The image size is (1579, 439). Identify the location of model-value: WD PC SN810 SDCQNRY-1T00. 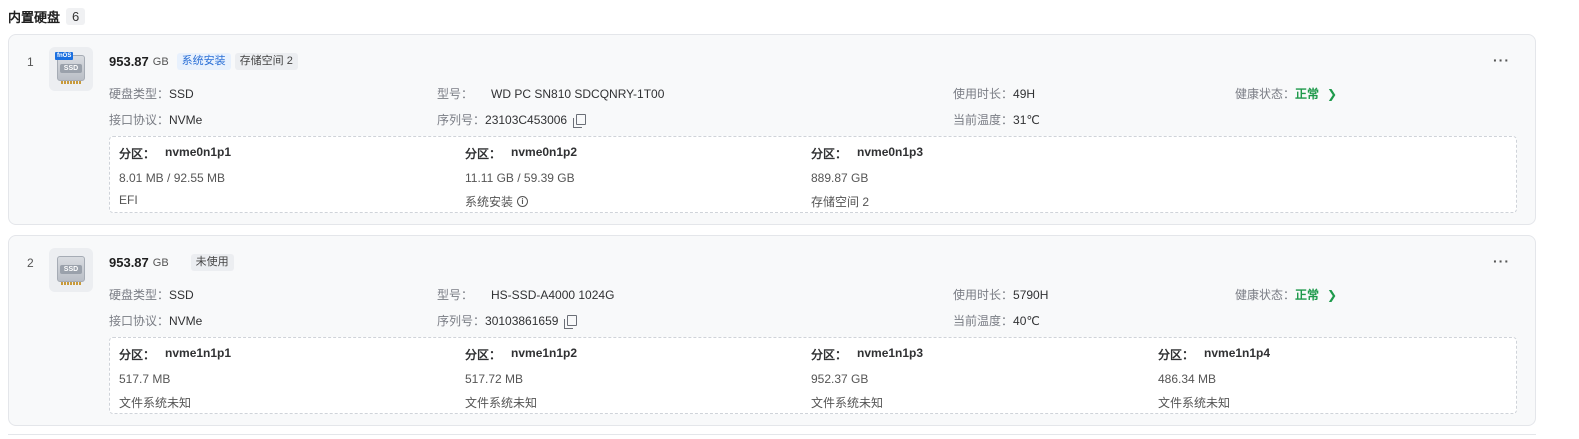
(578, 93).